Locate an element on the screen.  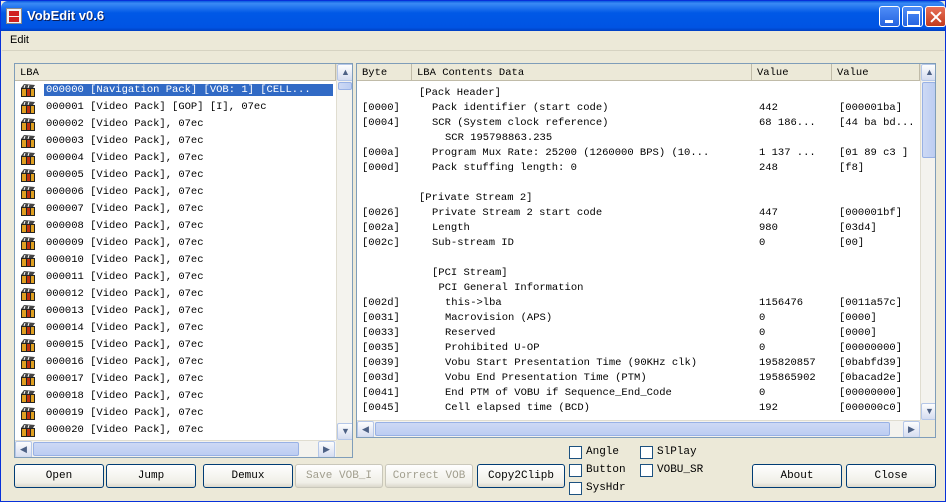
lba-list-item: 000015 [Video Pack], 07ec is located at coordinates (175, 345).